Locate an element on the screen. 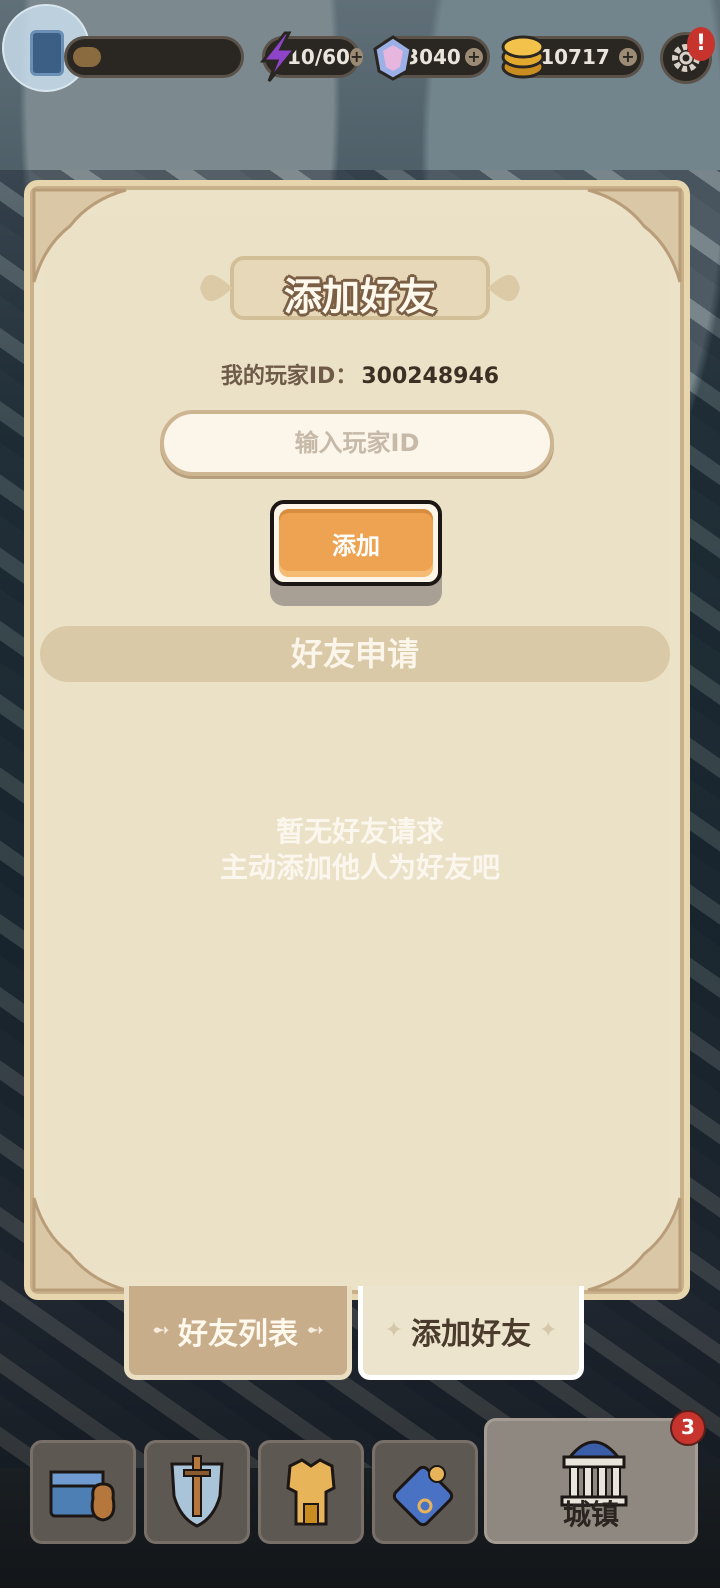 The width and height of the screenshot is (720, 1588). settings-button: ! is located at coordinates (687, 55).